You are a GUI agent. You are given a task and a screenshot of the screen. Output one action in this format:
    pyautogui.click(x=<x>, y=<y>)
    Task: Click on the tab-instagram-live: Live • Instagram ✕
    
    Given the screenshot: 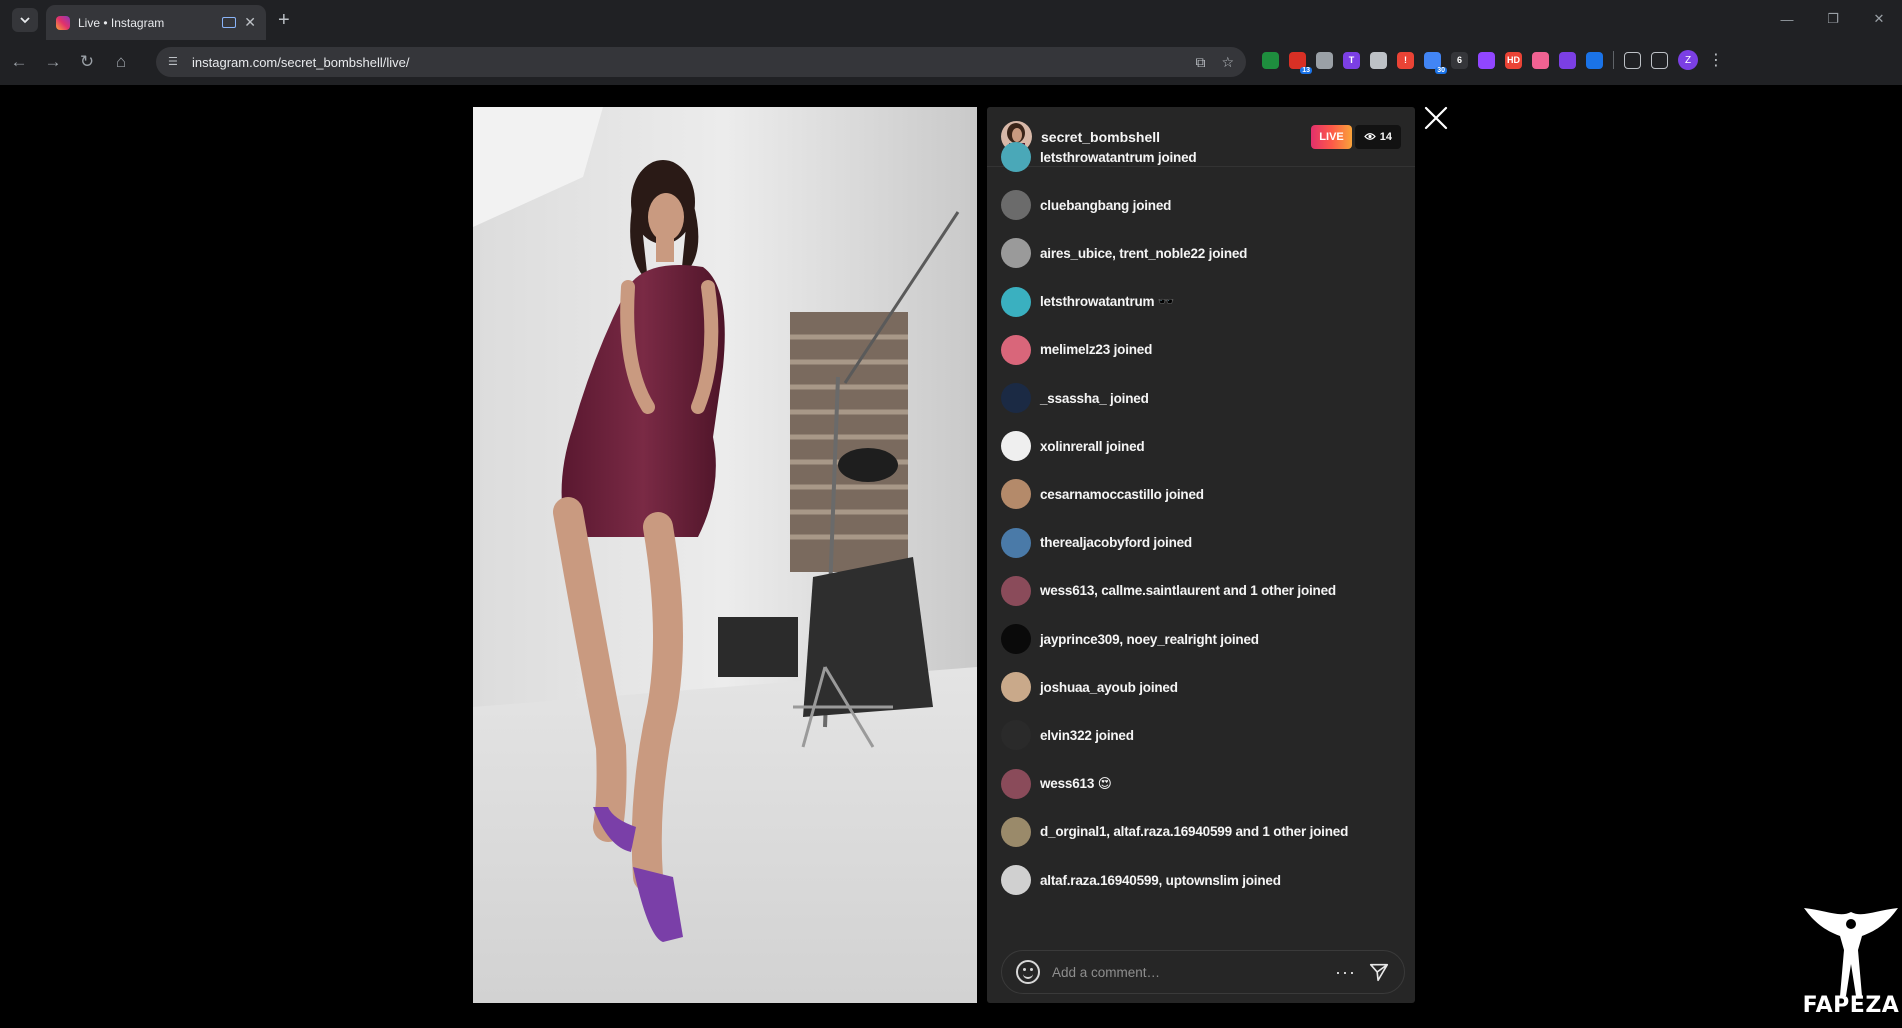 What is the action you would take?
    pyautogui.click(x=156, y=22)
    